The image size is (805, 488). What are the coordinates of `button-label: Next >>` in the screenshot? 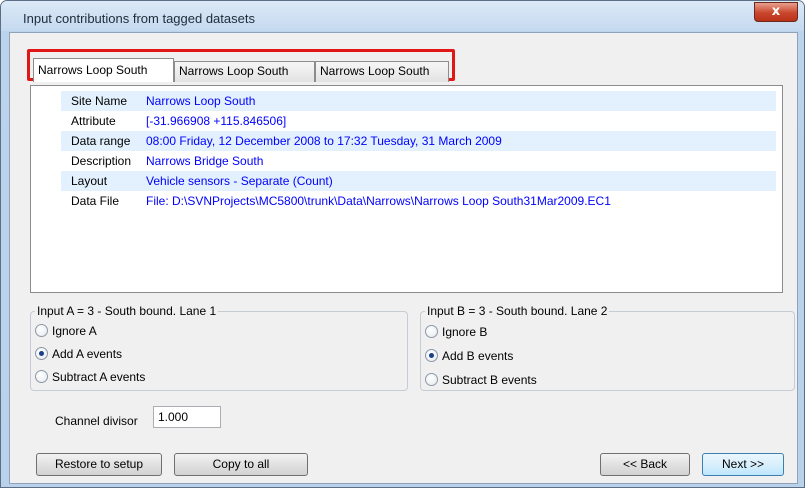 It's located at (743, 464).